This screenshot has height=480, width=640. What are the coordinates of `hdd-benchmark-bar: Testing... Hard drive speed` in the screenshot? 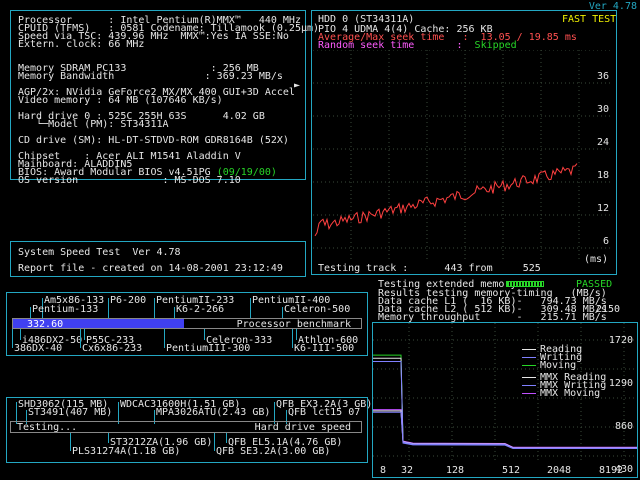 It's located at (186, 427).